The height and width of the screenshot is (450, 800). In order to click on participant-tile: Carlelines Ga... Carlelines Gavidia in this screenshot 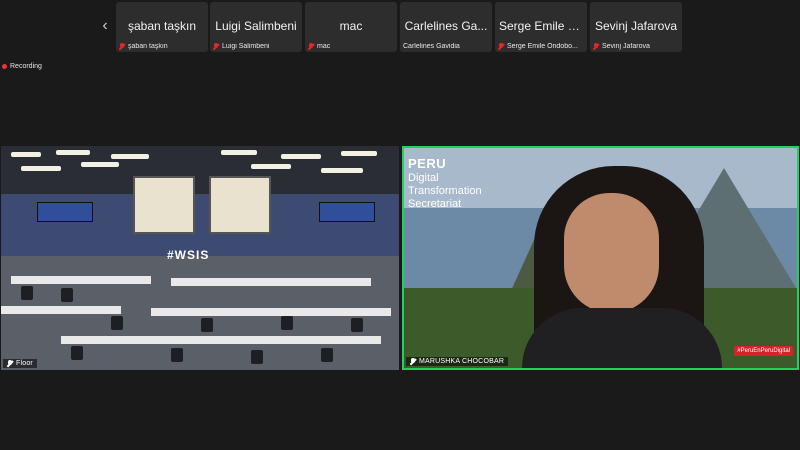, I will do `click(446, 27)`.